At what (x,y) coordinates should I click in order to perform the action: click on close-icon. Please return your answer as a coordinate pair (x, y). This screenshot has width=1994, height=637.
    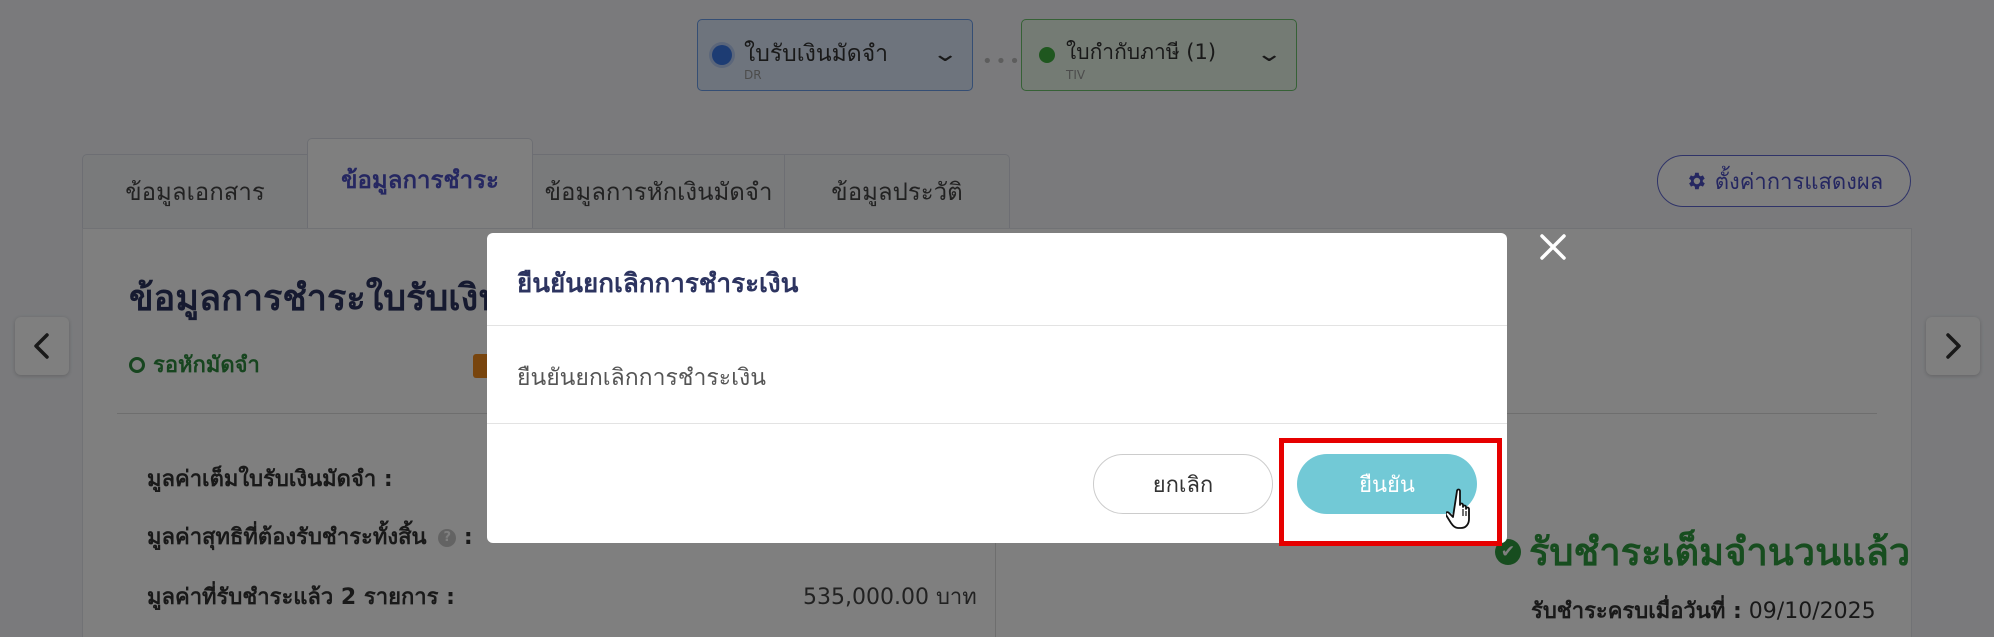
    Looking at the image, I should click on (1553, 247).